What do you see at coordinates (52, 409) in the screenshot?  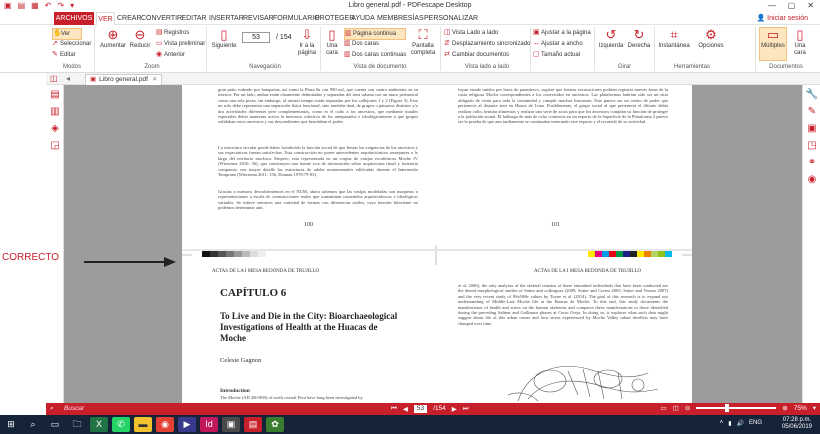 I see `search-icon: ⌕` at bounding box center [52, 409].